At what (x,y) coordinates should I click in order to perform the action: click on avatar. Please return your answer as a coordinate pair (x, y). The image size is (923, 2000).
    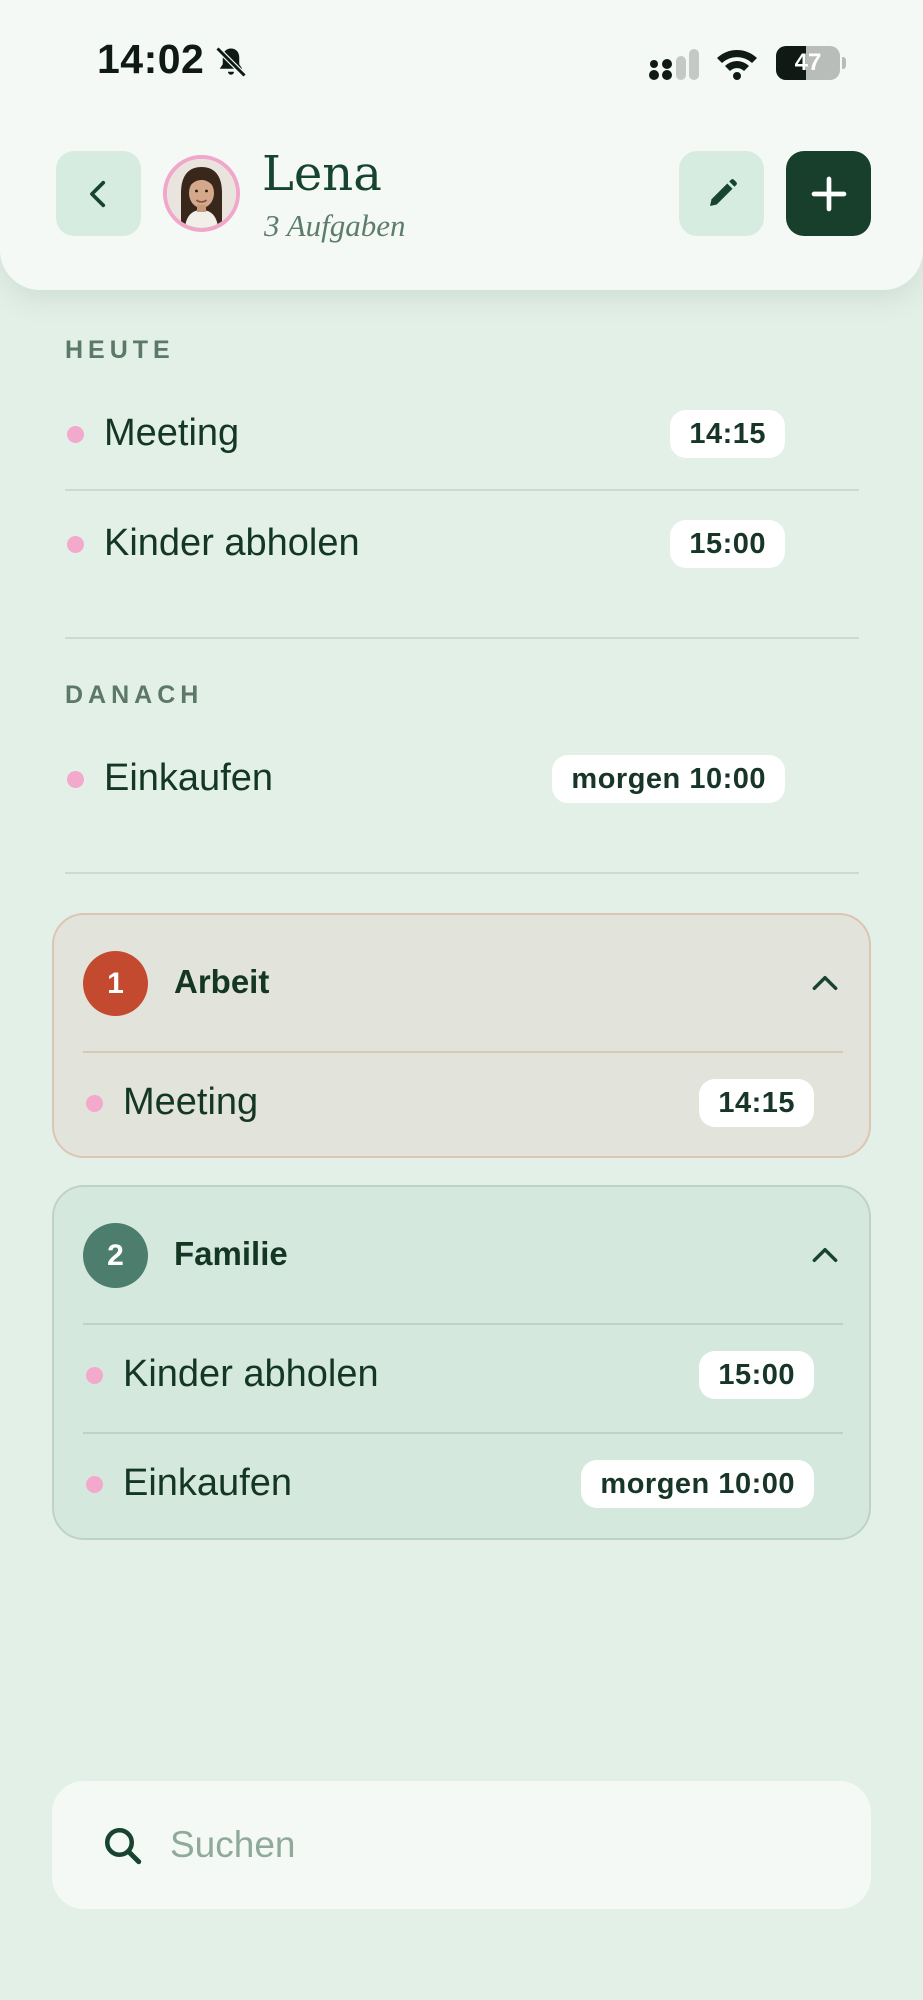
    Looking at the image, I should click on (201, 193).